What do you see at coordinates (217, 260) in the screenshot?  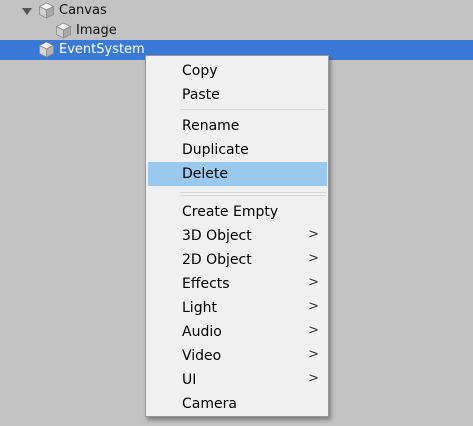 I see `menu-item-label: 2D Object` at bounding box center [217, 260].